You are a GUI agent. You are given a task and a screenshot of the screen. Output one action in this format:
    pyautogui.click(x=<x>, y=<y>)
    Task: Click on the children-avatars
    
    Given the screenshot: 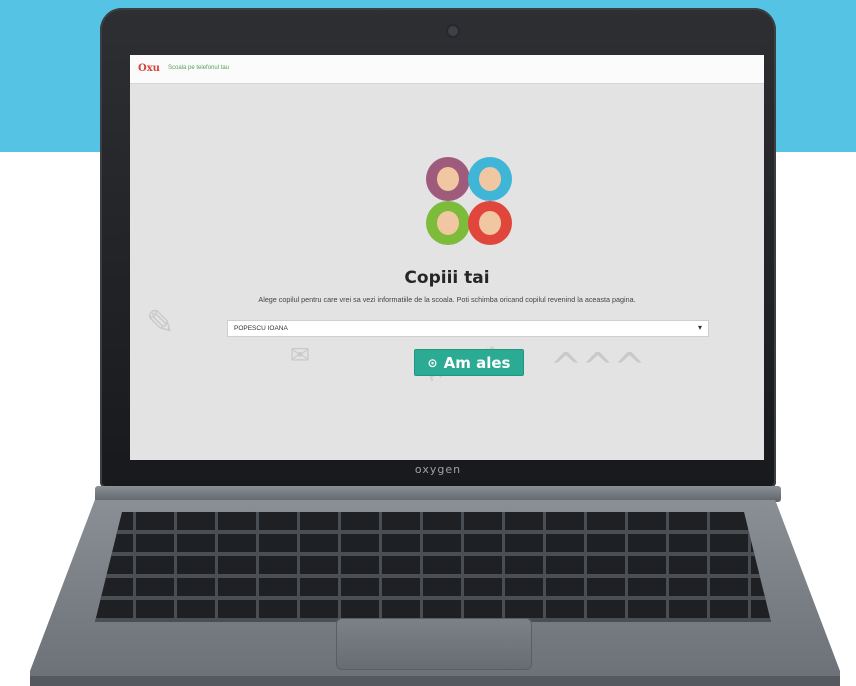 What is the action you would take?
    pyautogui.click(x=470, y=201)
    